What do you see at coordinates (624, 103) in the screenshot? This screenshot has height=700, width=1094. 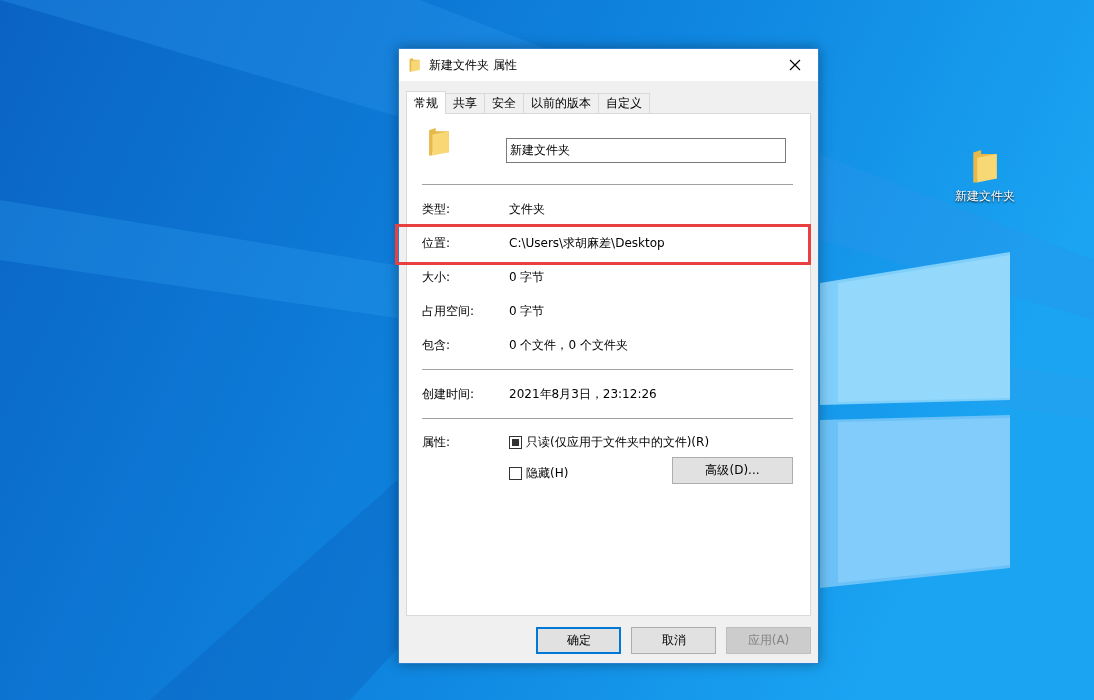 I see `tab: 自定义` at bounding box center [624, 103].